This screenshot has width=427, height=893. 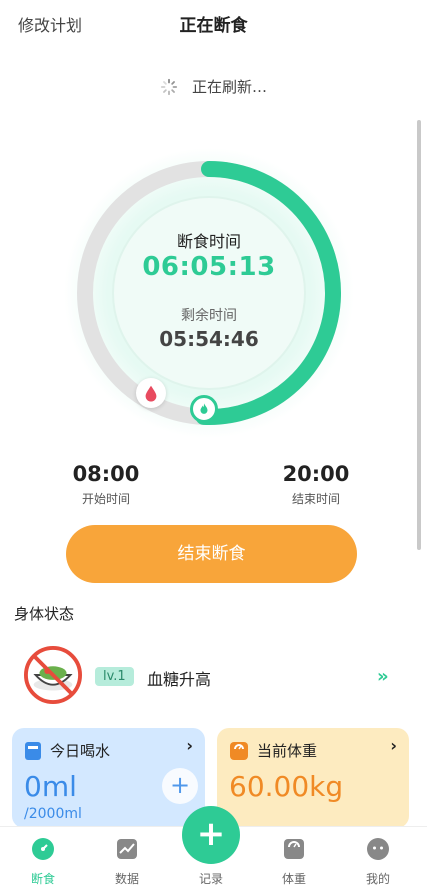 I want to click on add-record-button: +, so click(x=211, y=835).